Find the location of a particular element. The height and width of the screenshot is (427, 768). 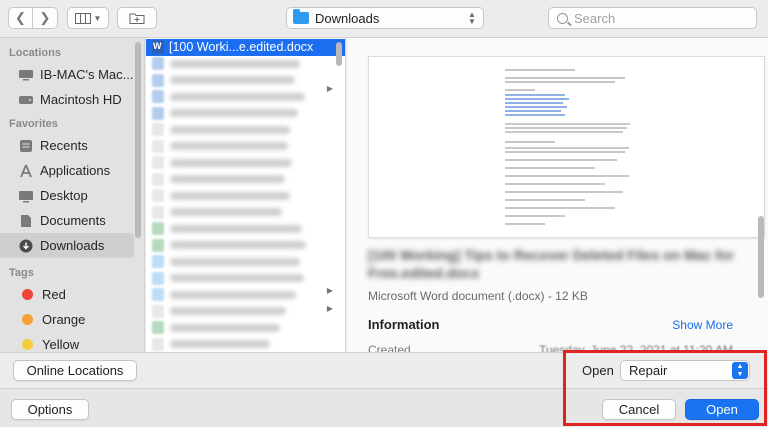

red-highlight-box is located at coordinates (665, 388).